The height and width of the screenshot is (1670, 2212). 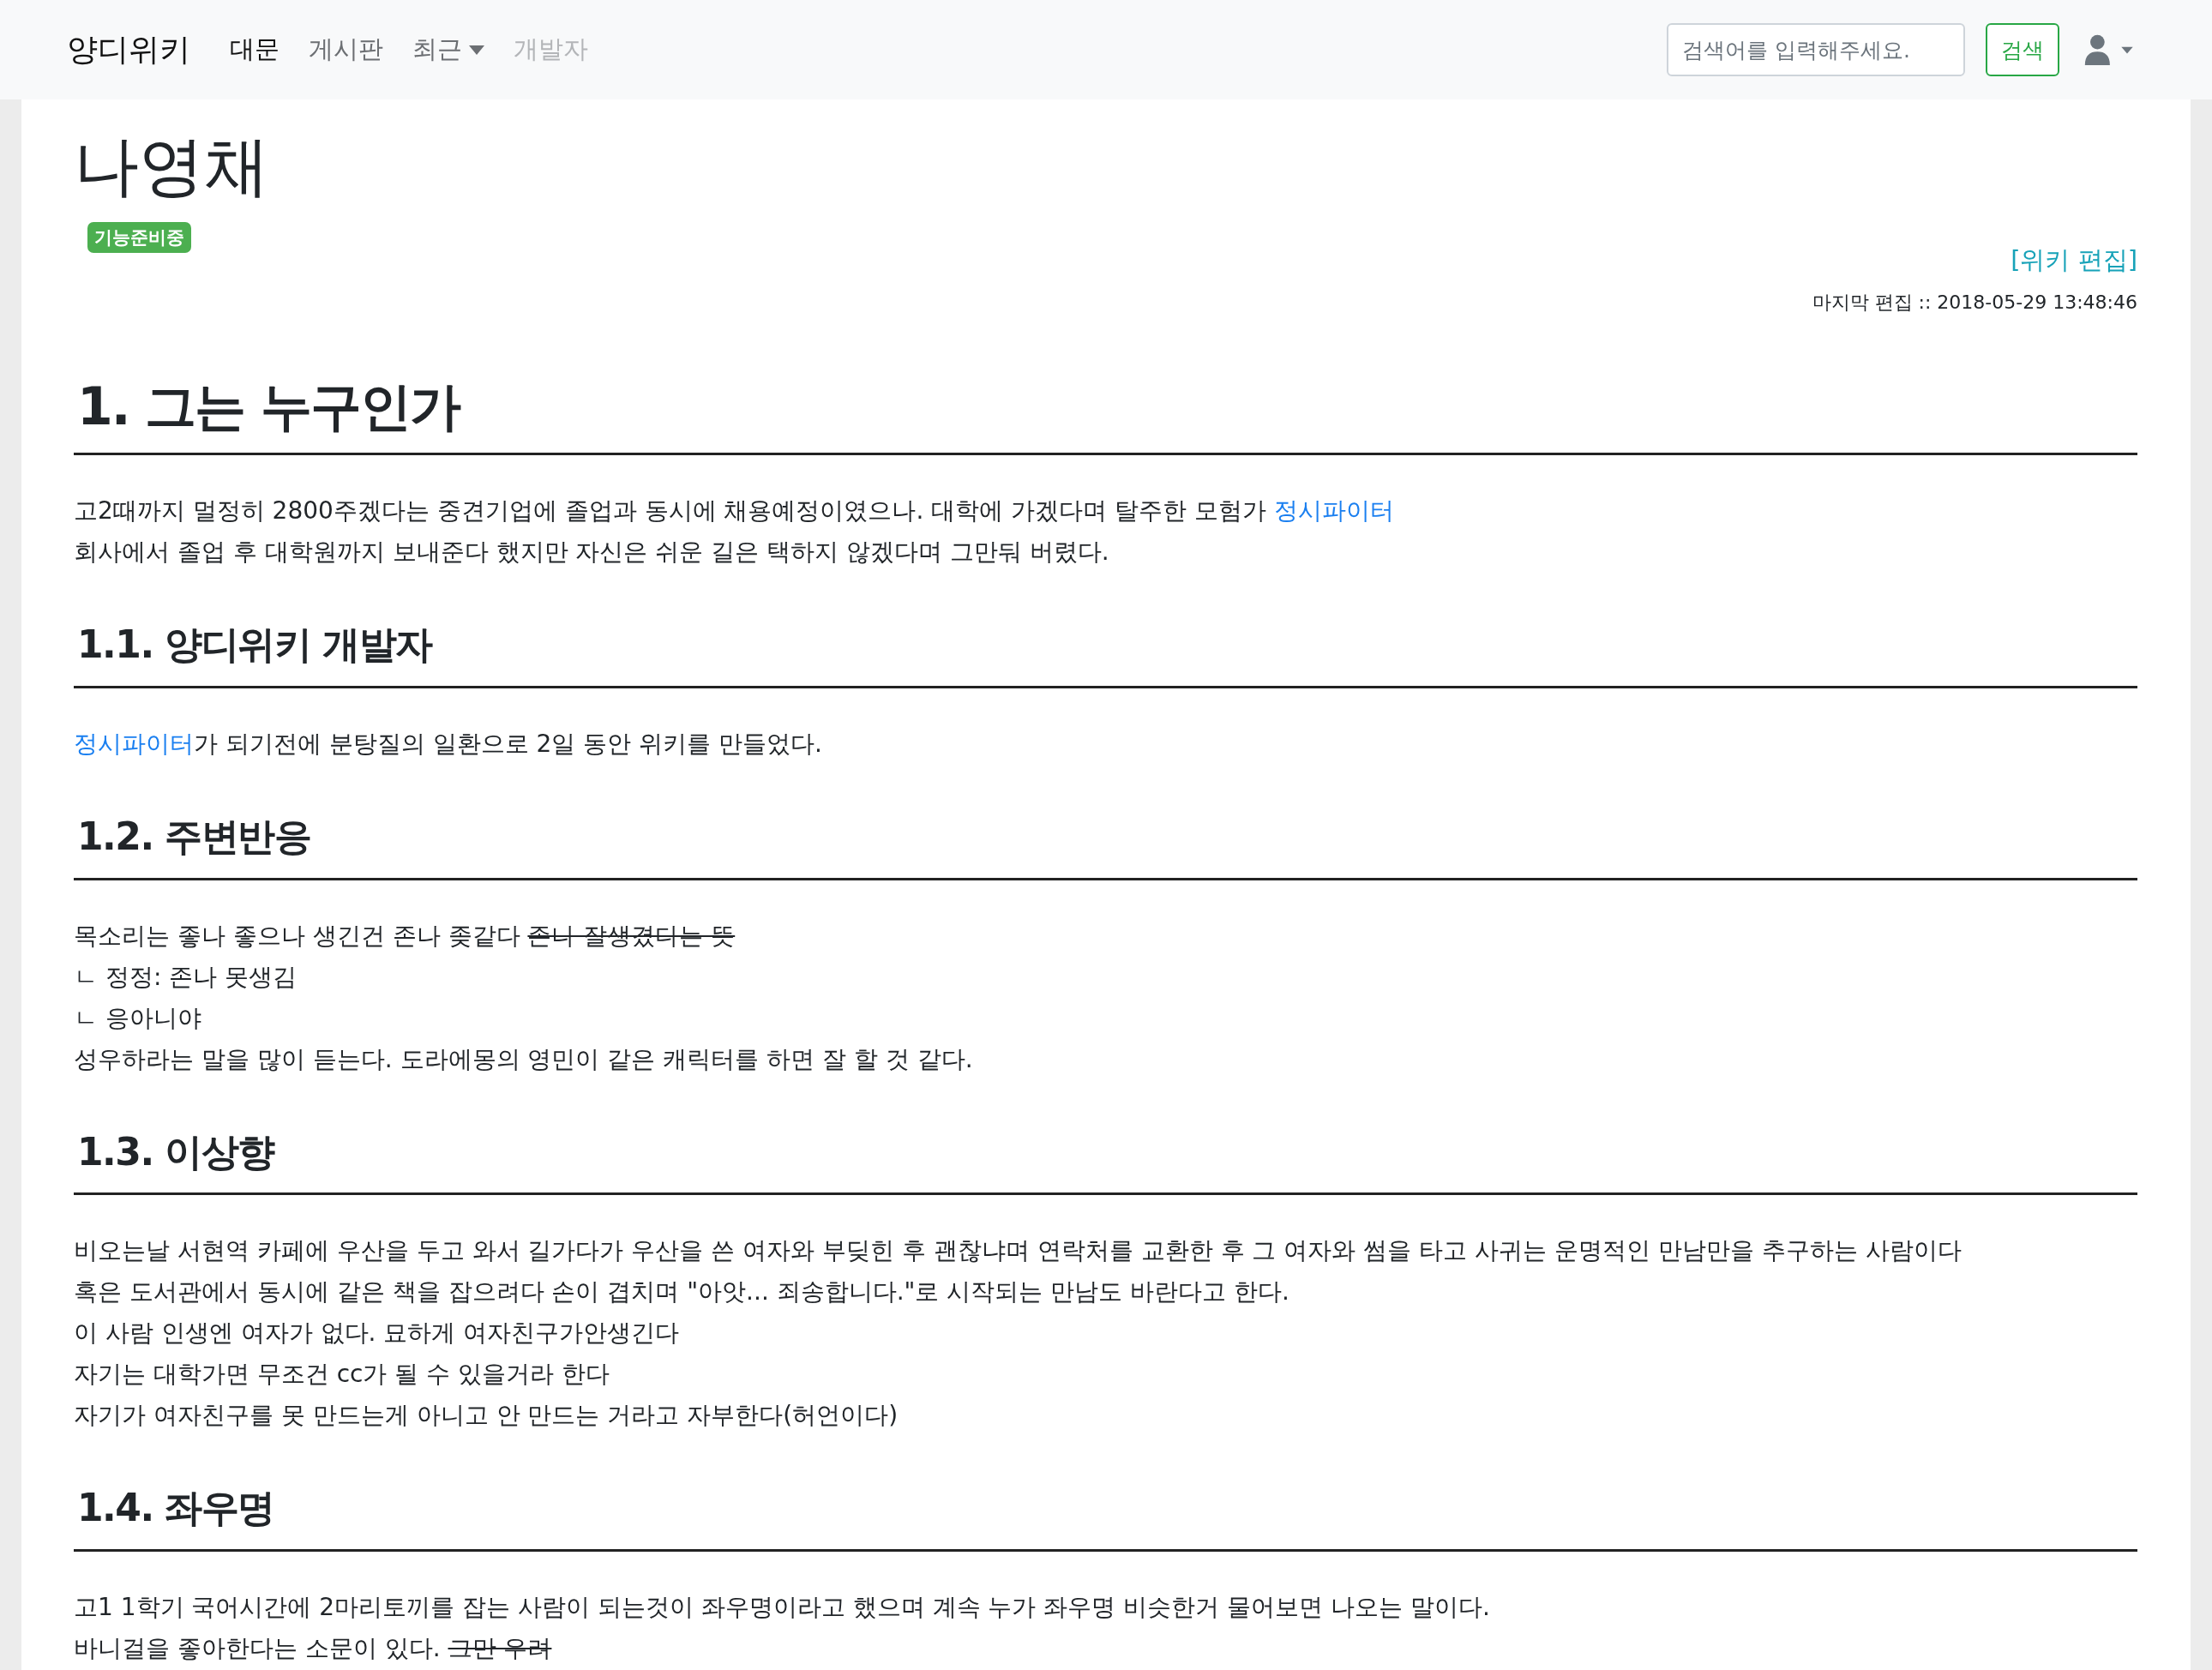 What do you see at coordinates (524, 1059) in the screenshot?
I see `paragraph-line: 성우하라는 말을 많이 듣는다. 도라에몽의 영민이 같은 캐릭터를 하면 잘 할 것 같다.` at bounding box center [524, 1059].